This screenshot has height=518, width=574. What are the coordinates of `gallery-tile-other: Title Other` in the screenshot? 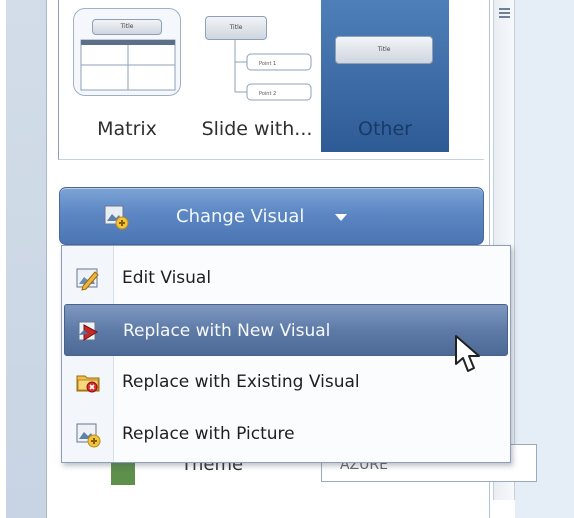 It's located at (385, 76).